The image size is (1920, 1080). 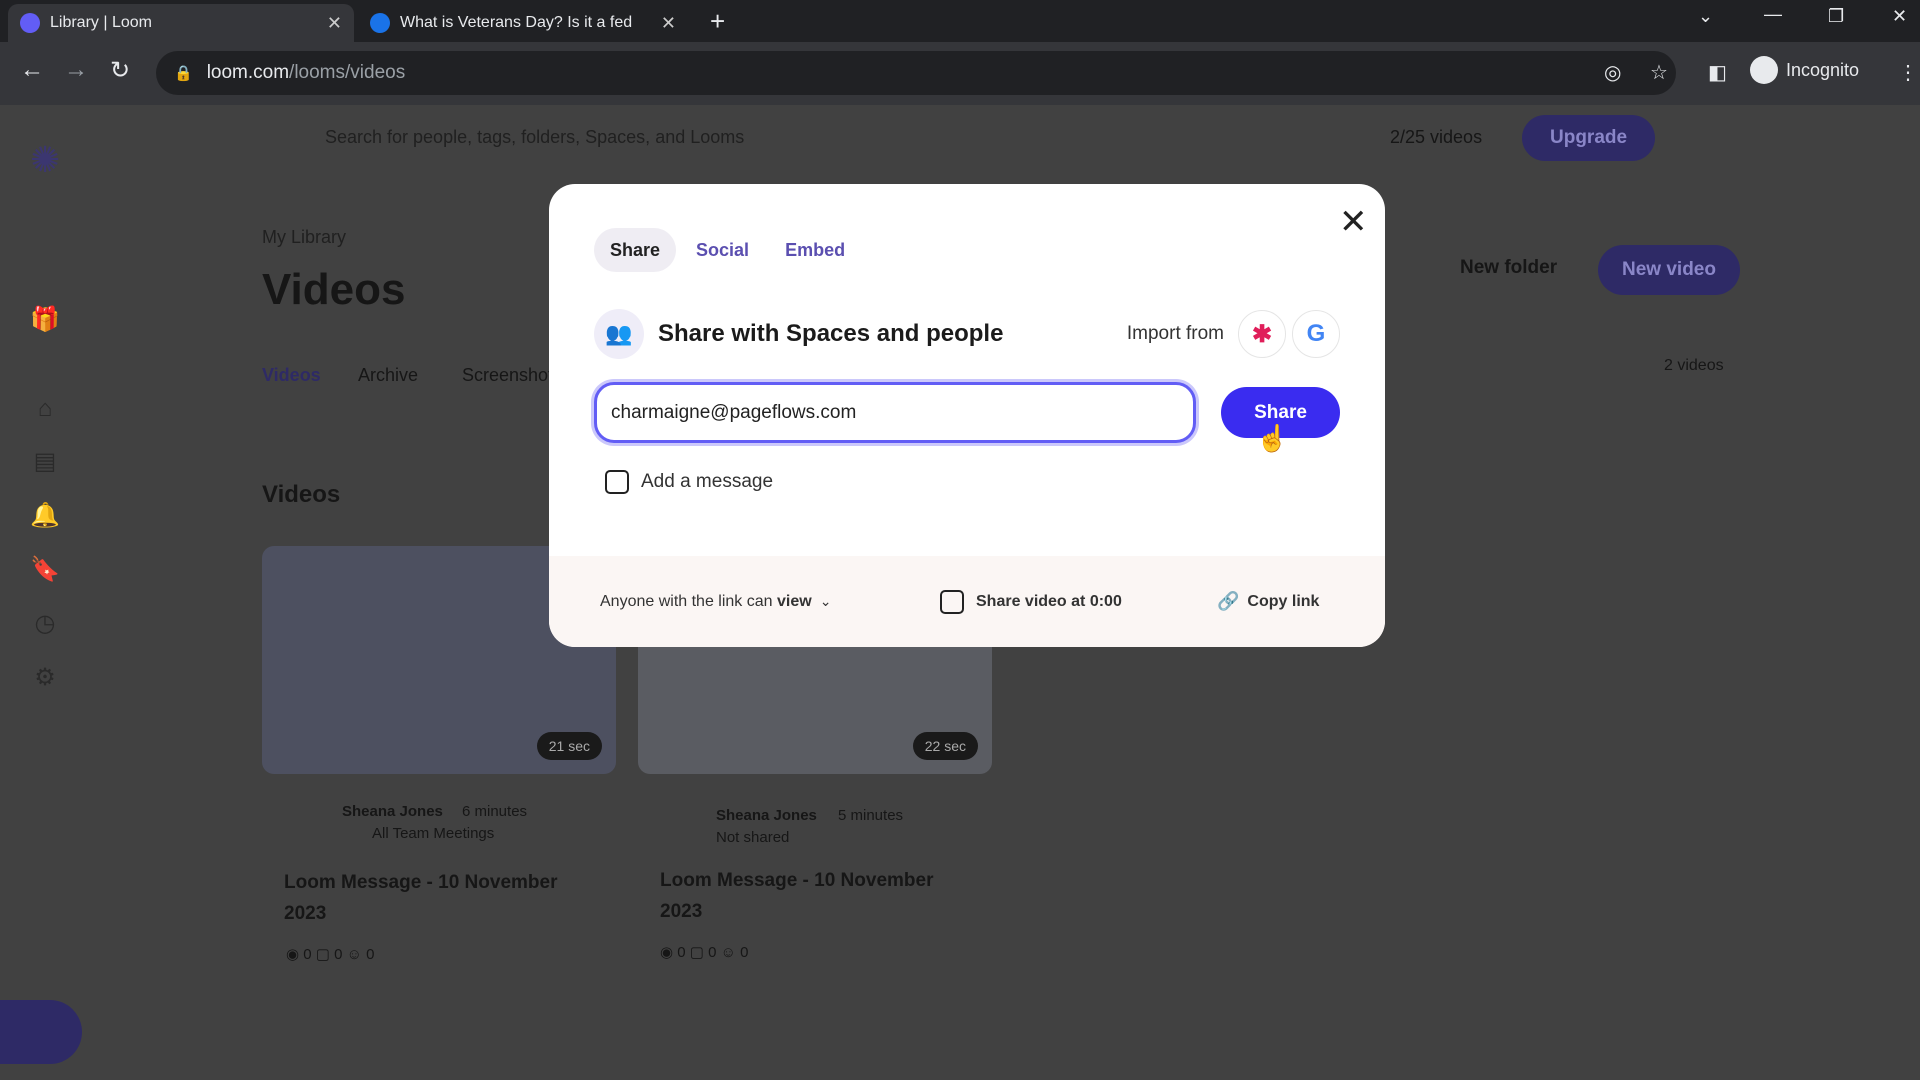 I want to click on add-message-checkbox: Add a message, so click(x=689, y=482).